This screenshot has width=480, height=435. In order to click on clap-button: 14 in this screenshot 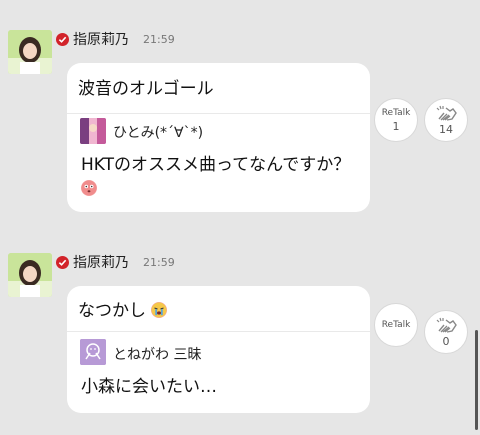, I will do `click(446, 120)`.